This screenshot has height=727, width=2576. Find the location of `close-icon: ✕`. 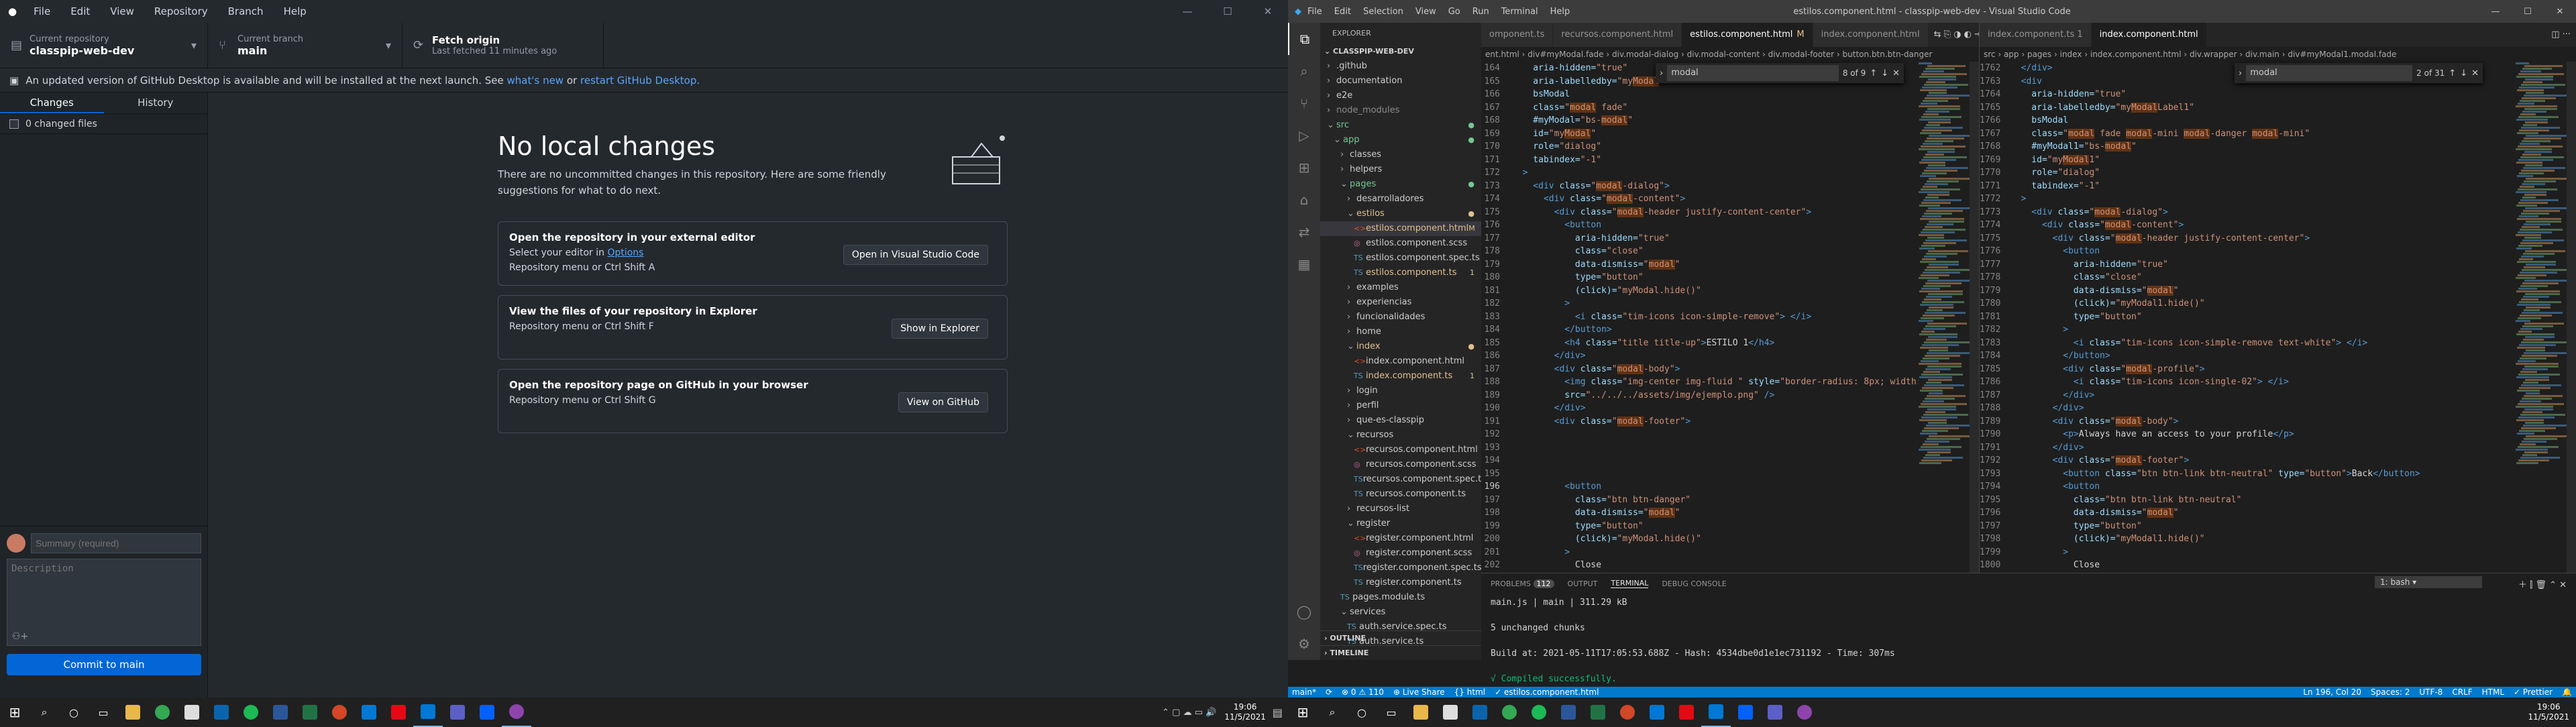

close-icon: ✕ is located at coordinates (1896, 73).